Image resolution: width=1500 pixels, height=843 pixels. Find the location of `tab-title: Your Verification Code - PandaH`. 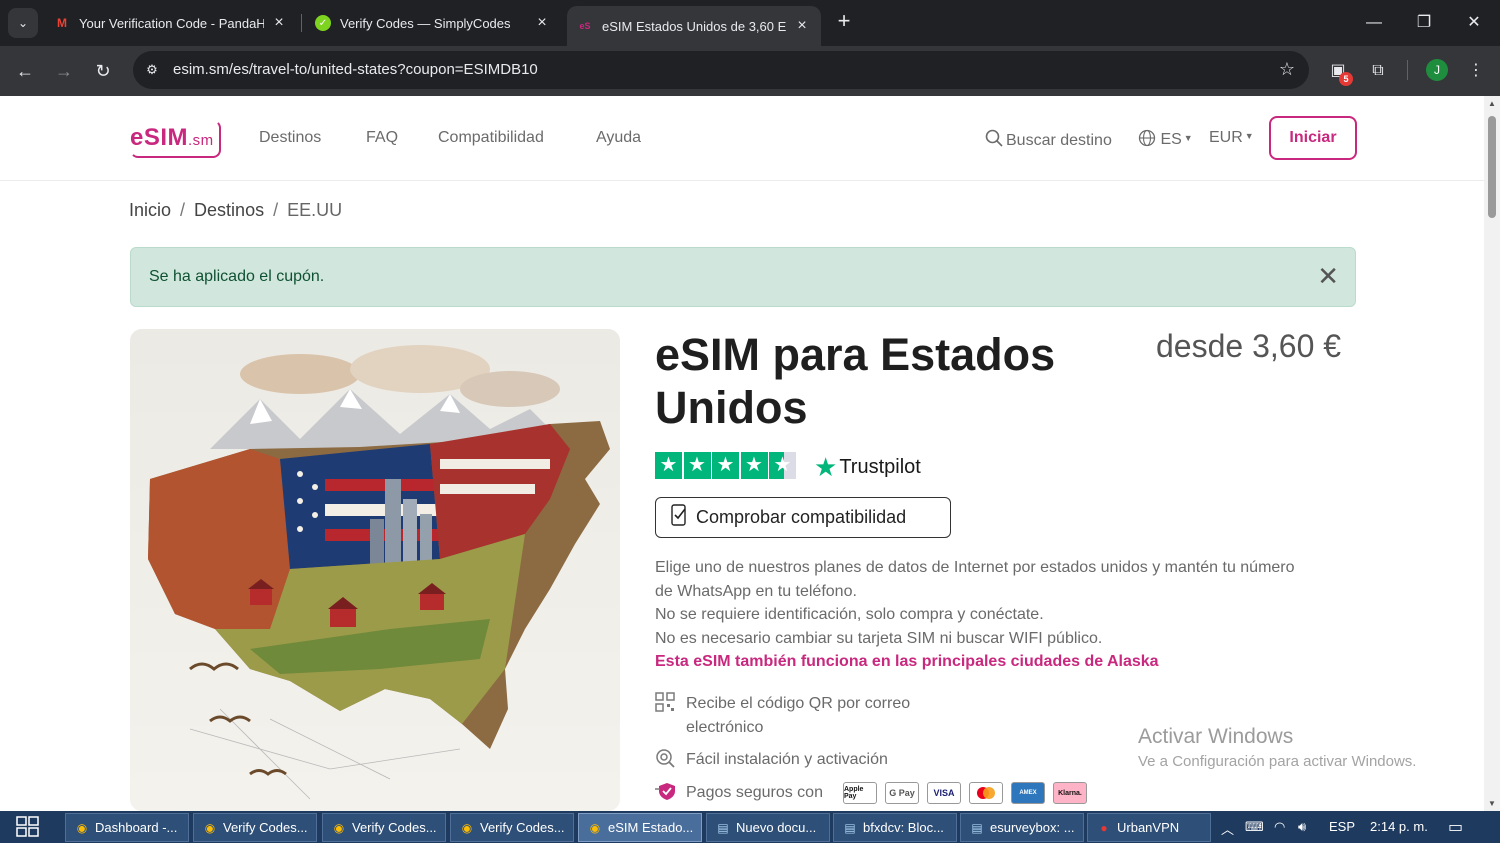

tab-title: Your Verification Code - PandaH is located at coordinates (171, 23).